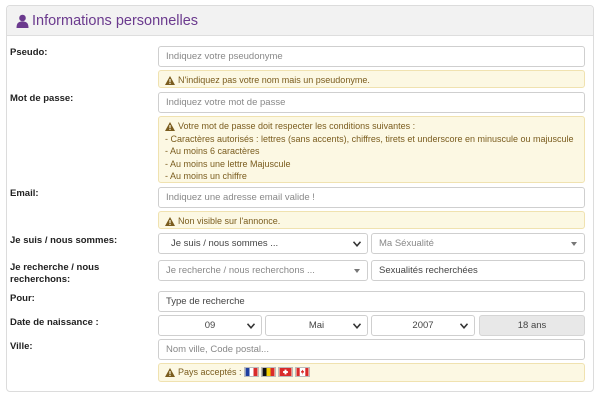  I want to click on ville-warning: Pays acceptés :, so click(371, 372).